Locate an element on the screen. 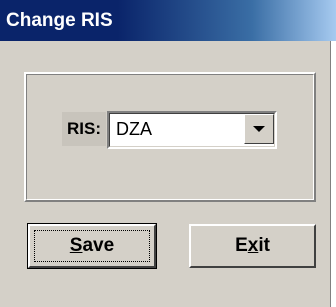 This screenshot has height=307, width=336. chevron-down-icon is located at coordinates (259, 129).